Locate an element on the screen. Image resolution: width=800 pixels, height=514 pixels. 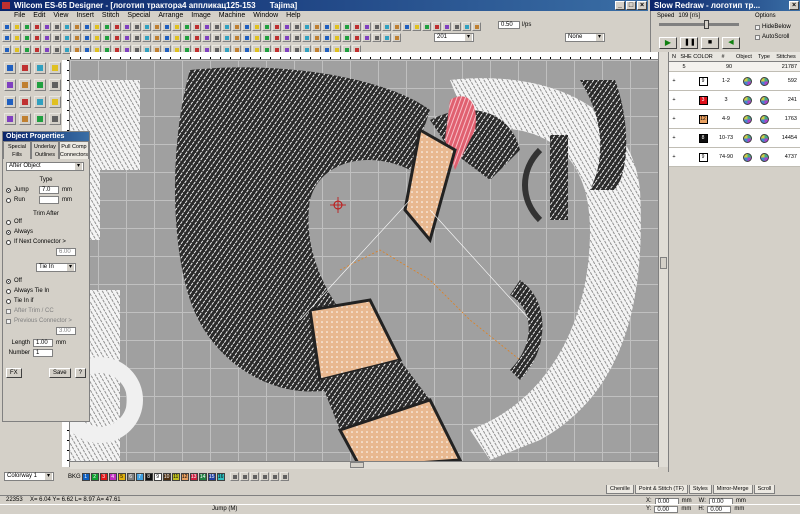
stitch-counter-select: 201 is located at coordinates (454, 37).